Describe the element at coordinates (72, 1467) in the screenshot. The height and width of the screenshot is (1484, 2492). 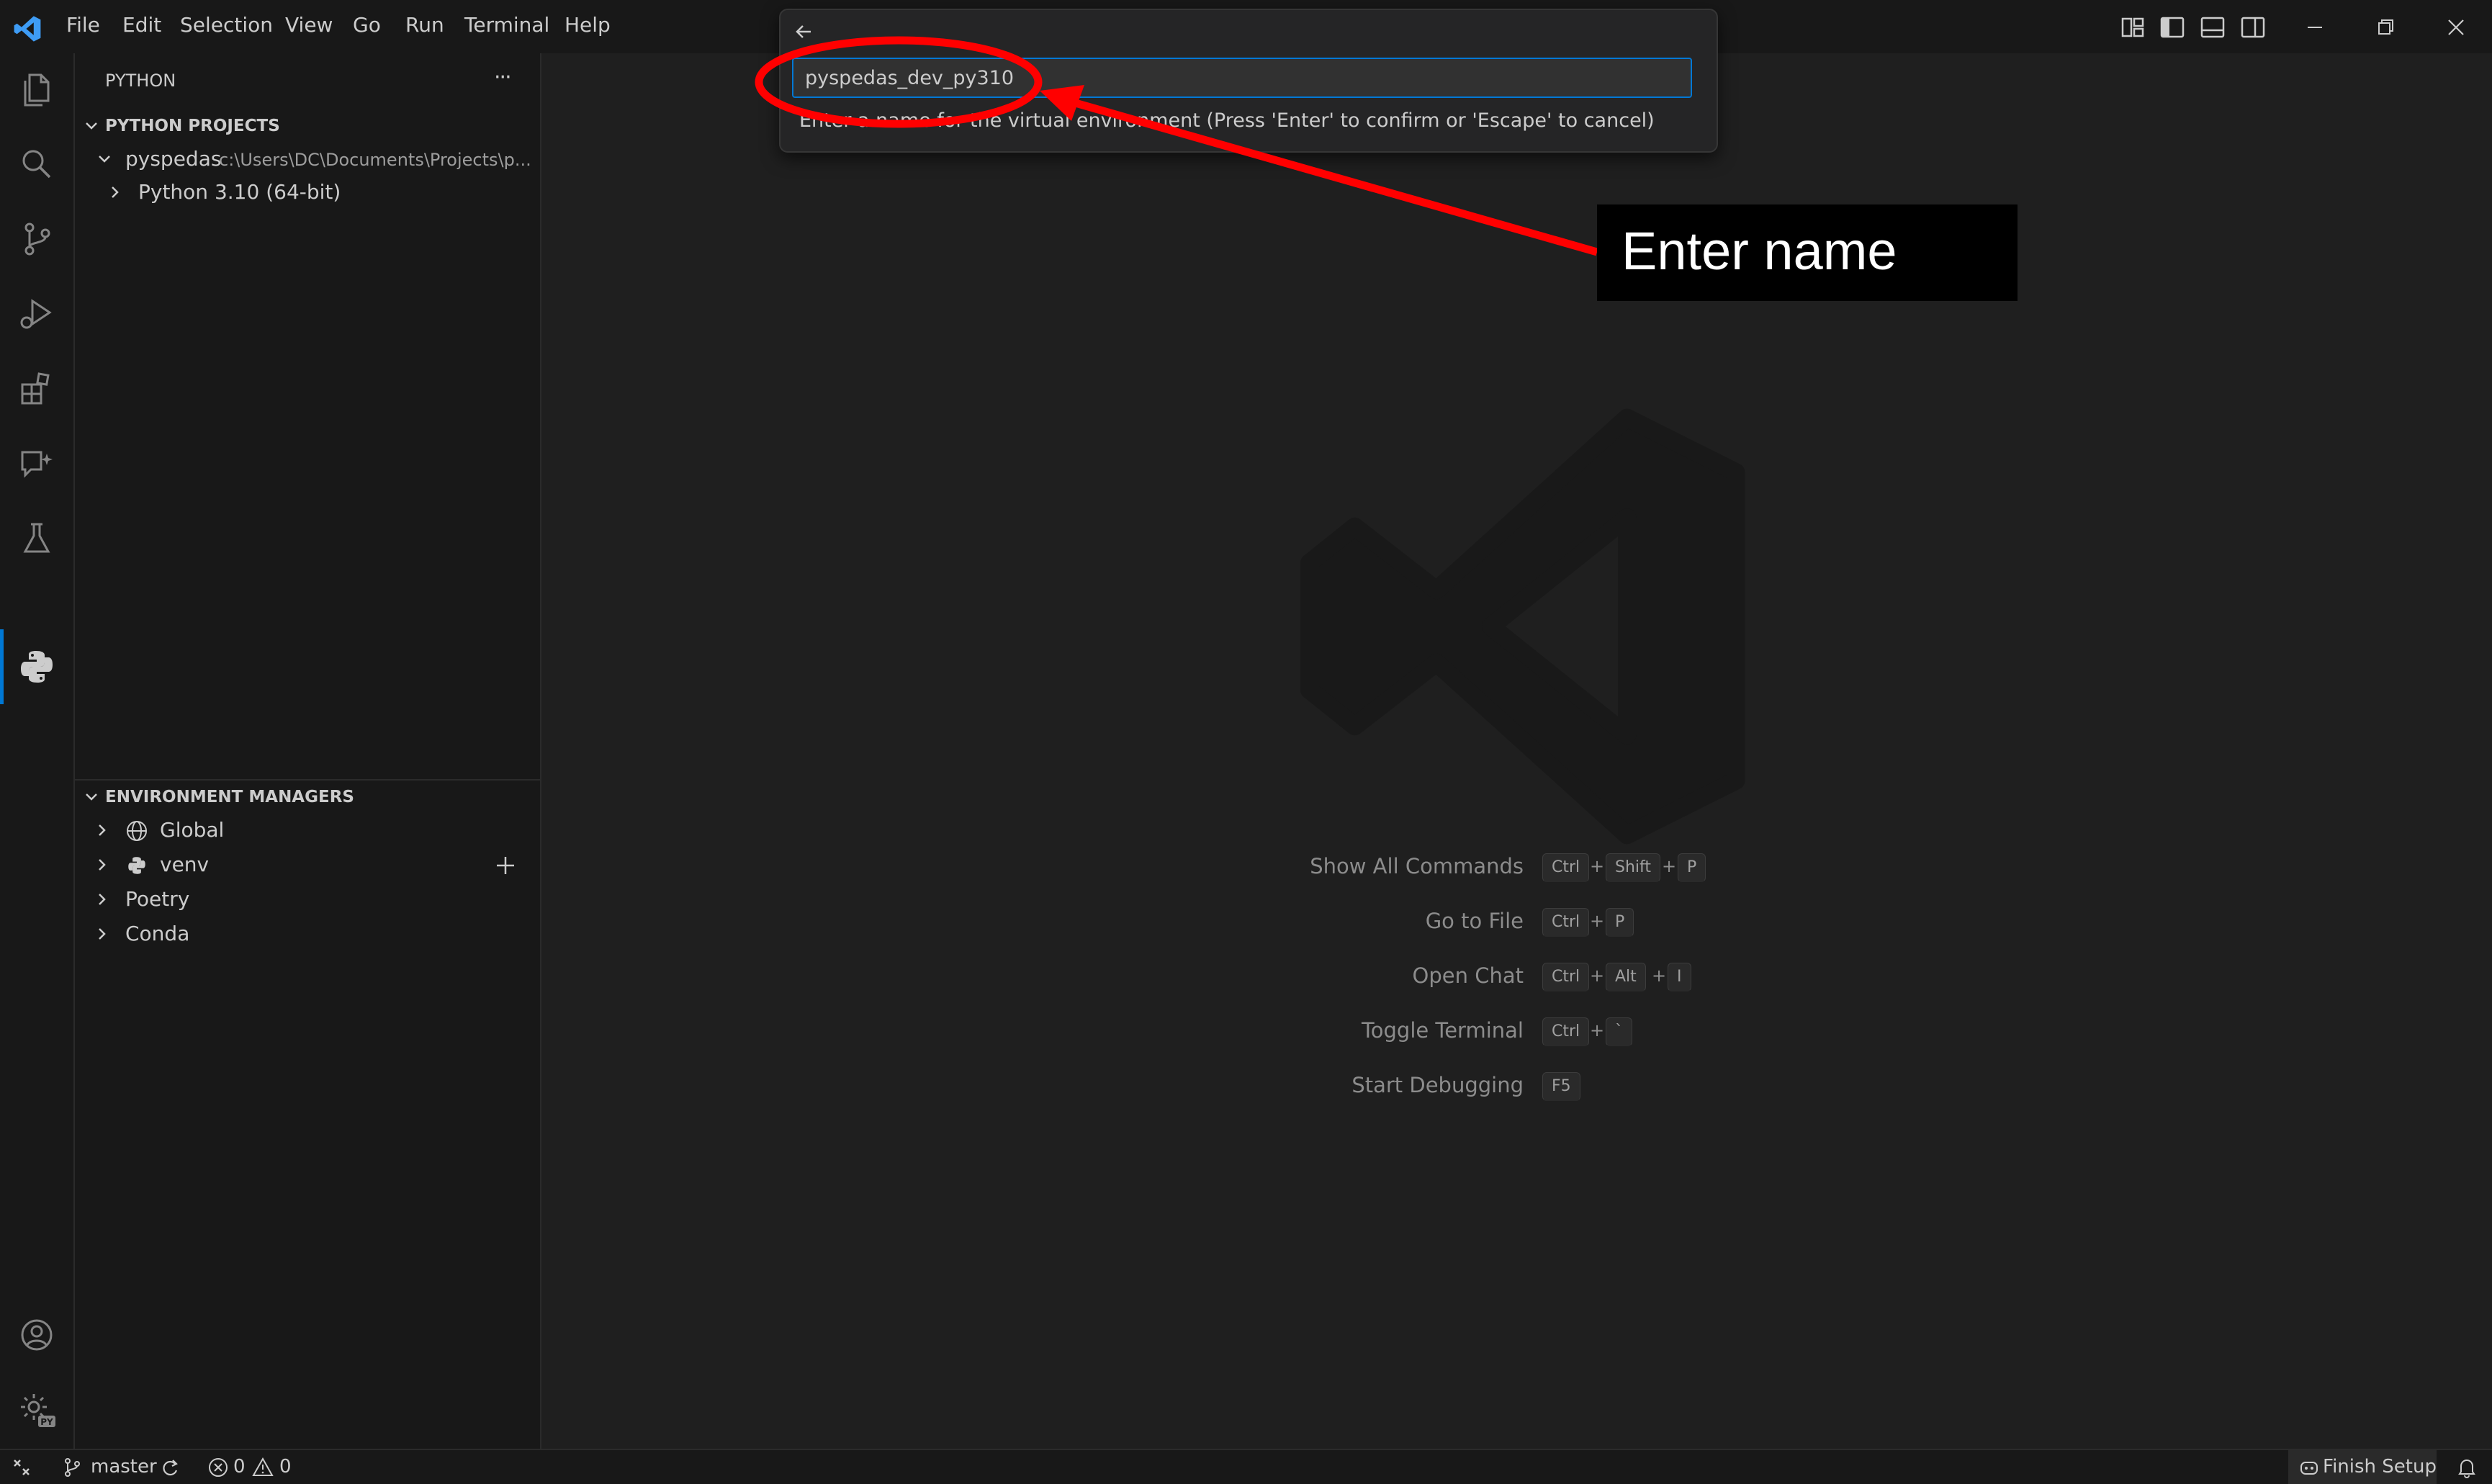
I see `branch-icon` at that location.